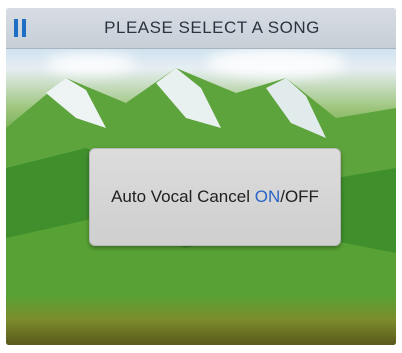 The image size is (402, 353). What do you see at coordinates (268, 196) in the screenshot?
I see `on-option: ON` at bounding box center [268, 196].